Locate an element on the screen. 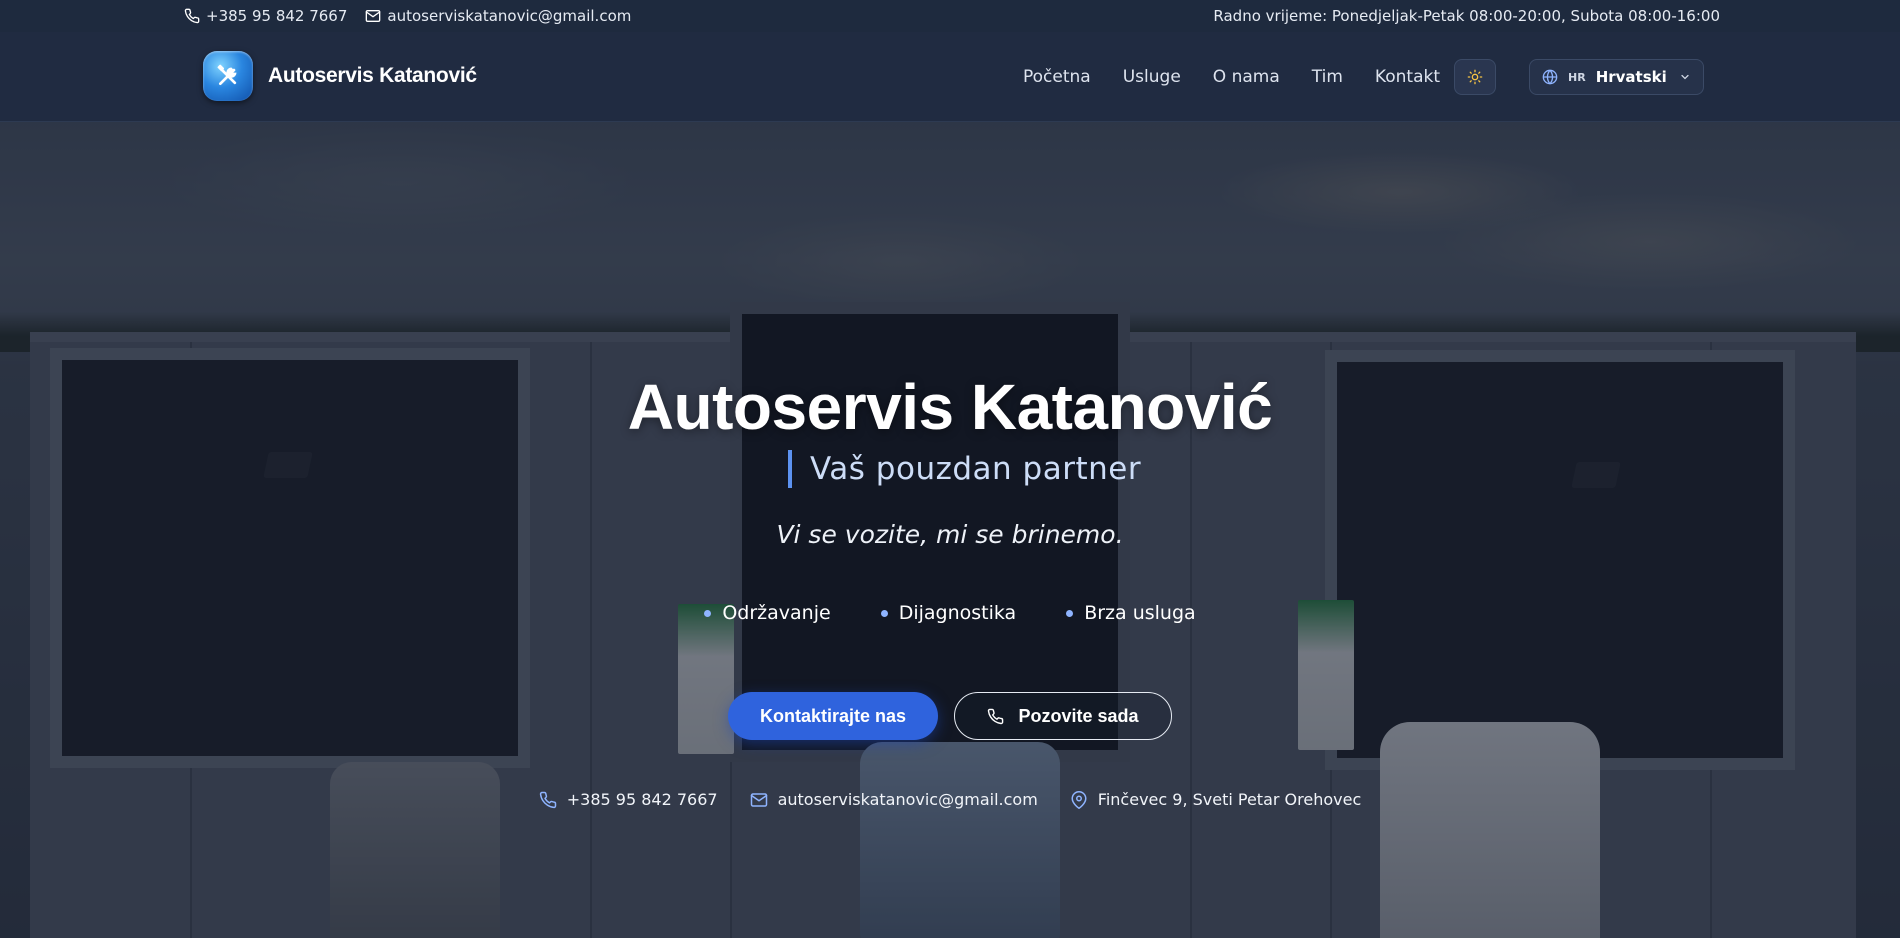 The width and height of the screenshot is (1900, 938). language-code: HR is located at coordinates (1577, 77).